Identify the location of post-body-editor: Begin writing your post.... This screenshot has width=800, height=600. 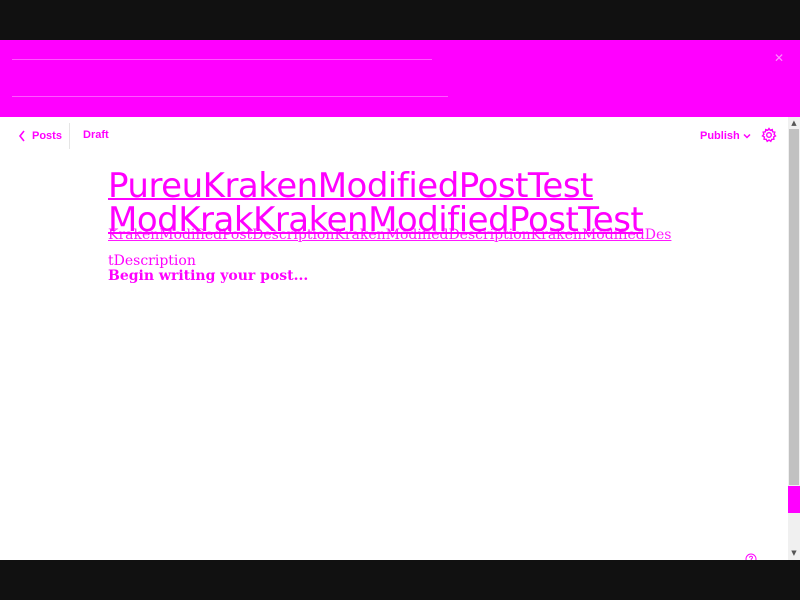
(208, 276).